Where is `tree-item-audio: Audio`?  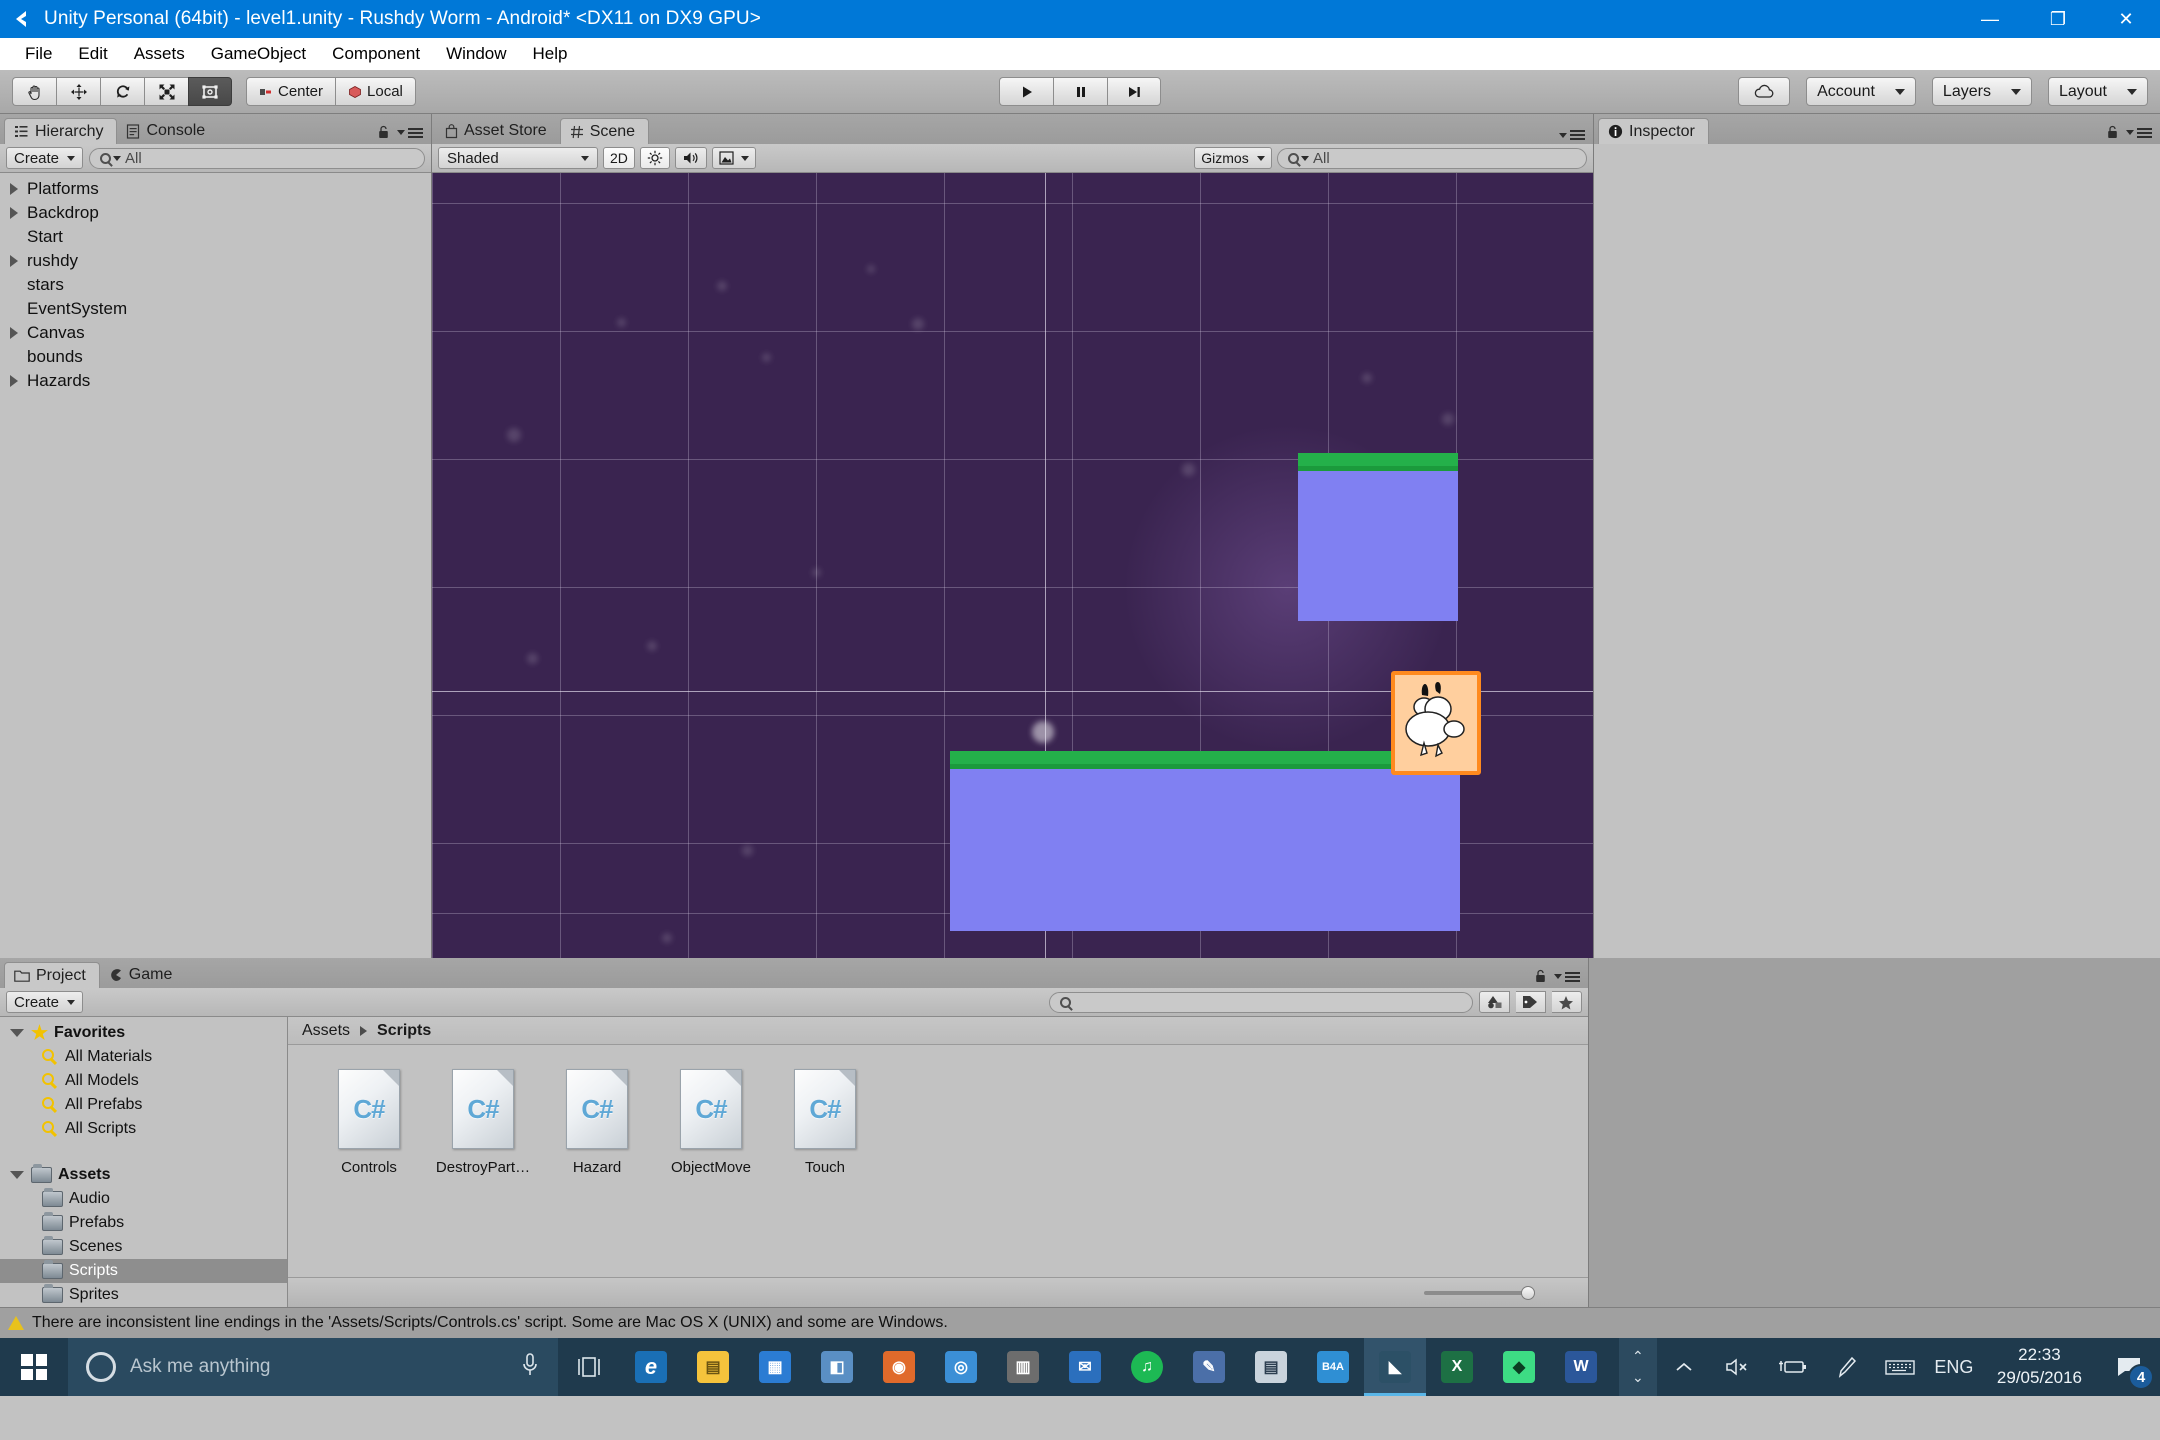
tree-item-audio: Audio is located at coordinates (143, 1199).